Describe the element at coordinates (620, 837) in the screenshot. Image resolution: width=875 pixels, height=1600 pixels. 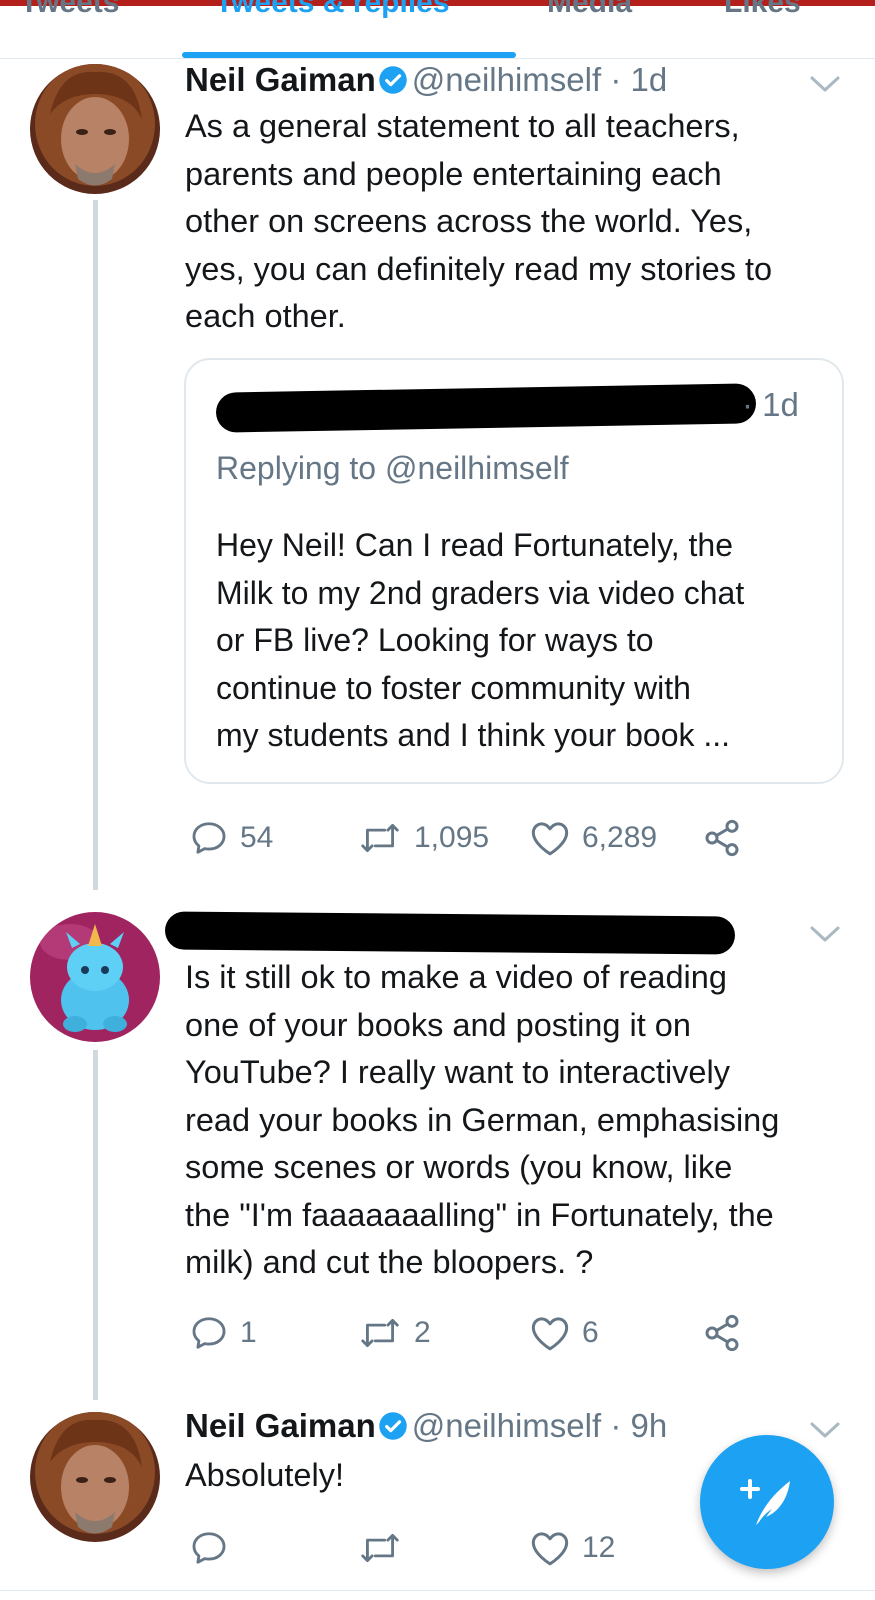
I see `like-count: 6,289` at that location.